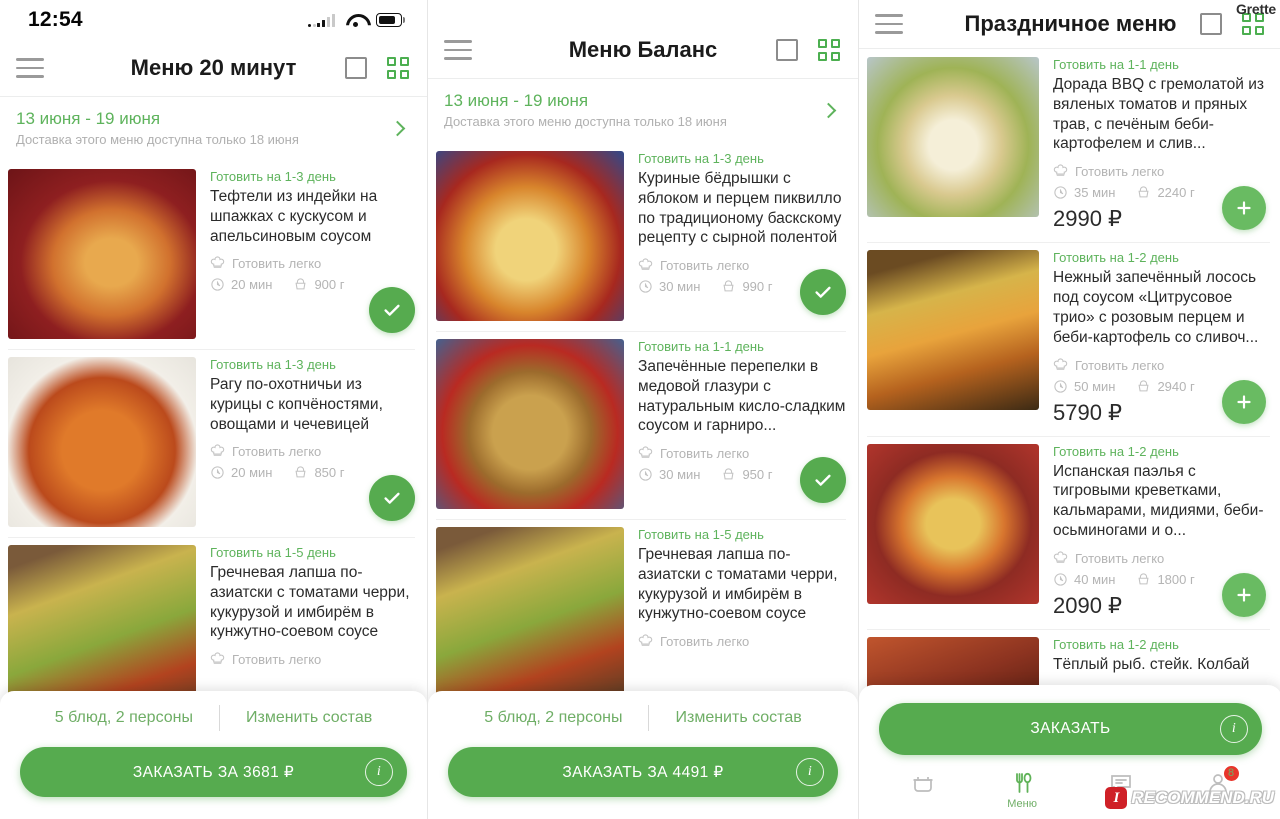  Describe the element at coordinates (329, 473) in the screenshot. I see `dish-weight: 850 г` at that location.